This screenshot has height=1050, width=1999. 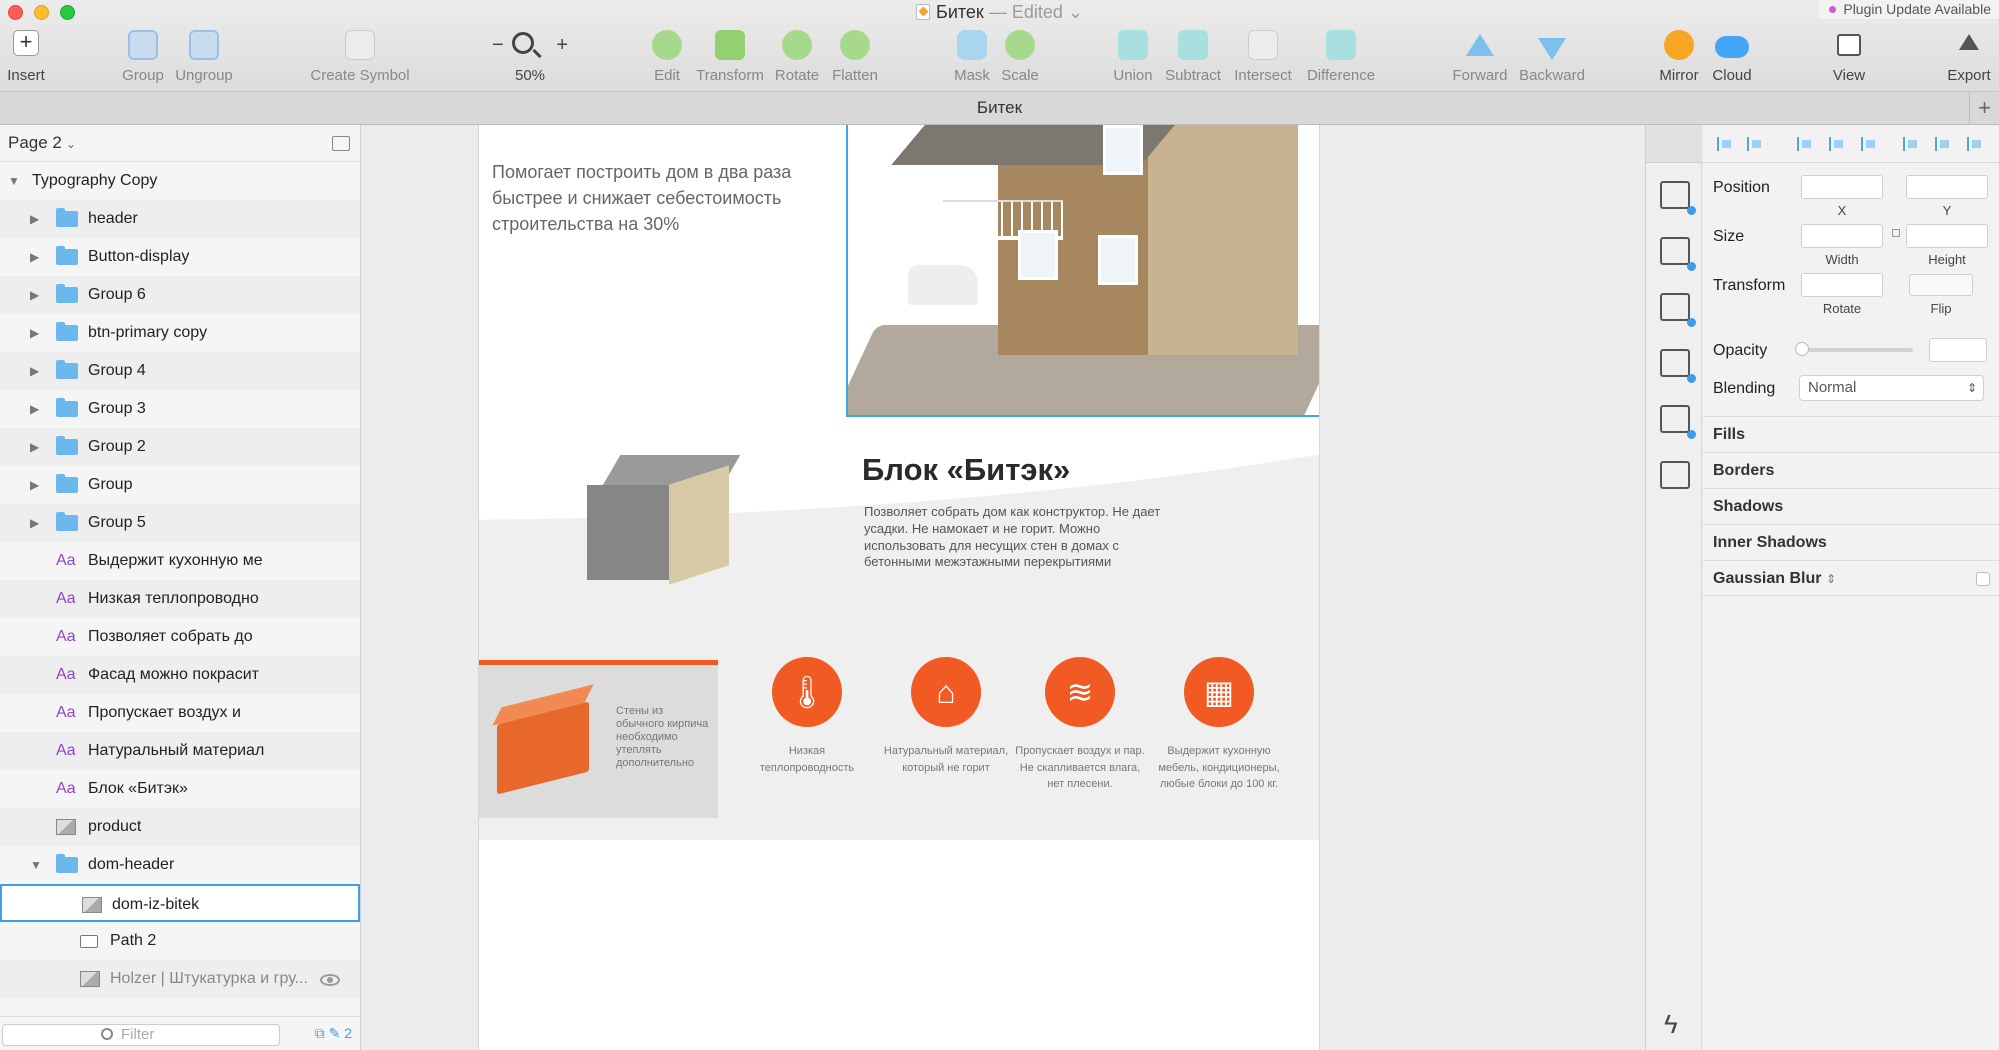 I want to click on height-field, so click(x=1947, y=236).